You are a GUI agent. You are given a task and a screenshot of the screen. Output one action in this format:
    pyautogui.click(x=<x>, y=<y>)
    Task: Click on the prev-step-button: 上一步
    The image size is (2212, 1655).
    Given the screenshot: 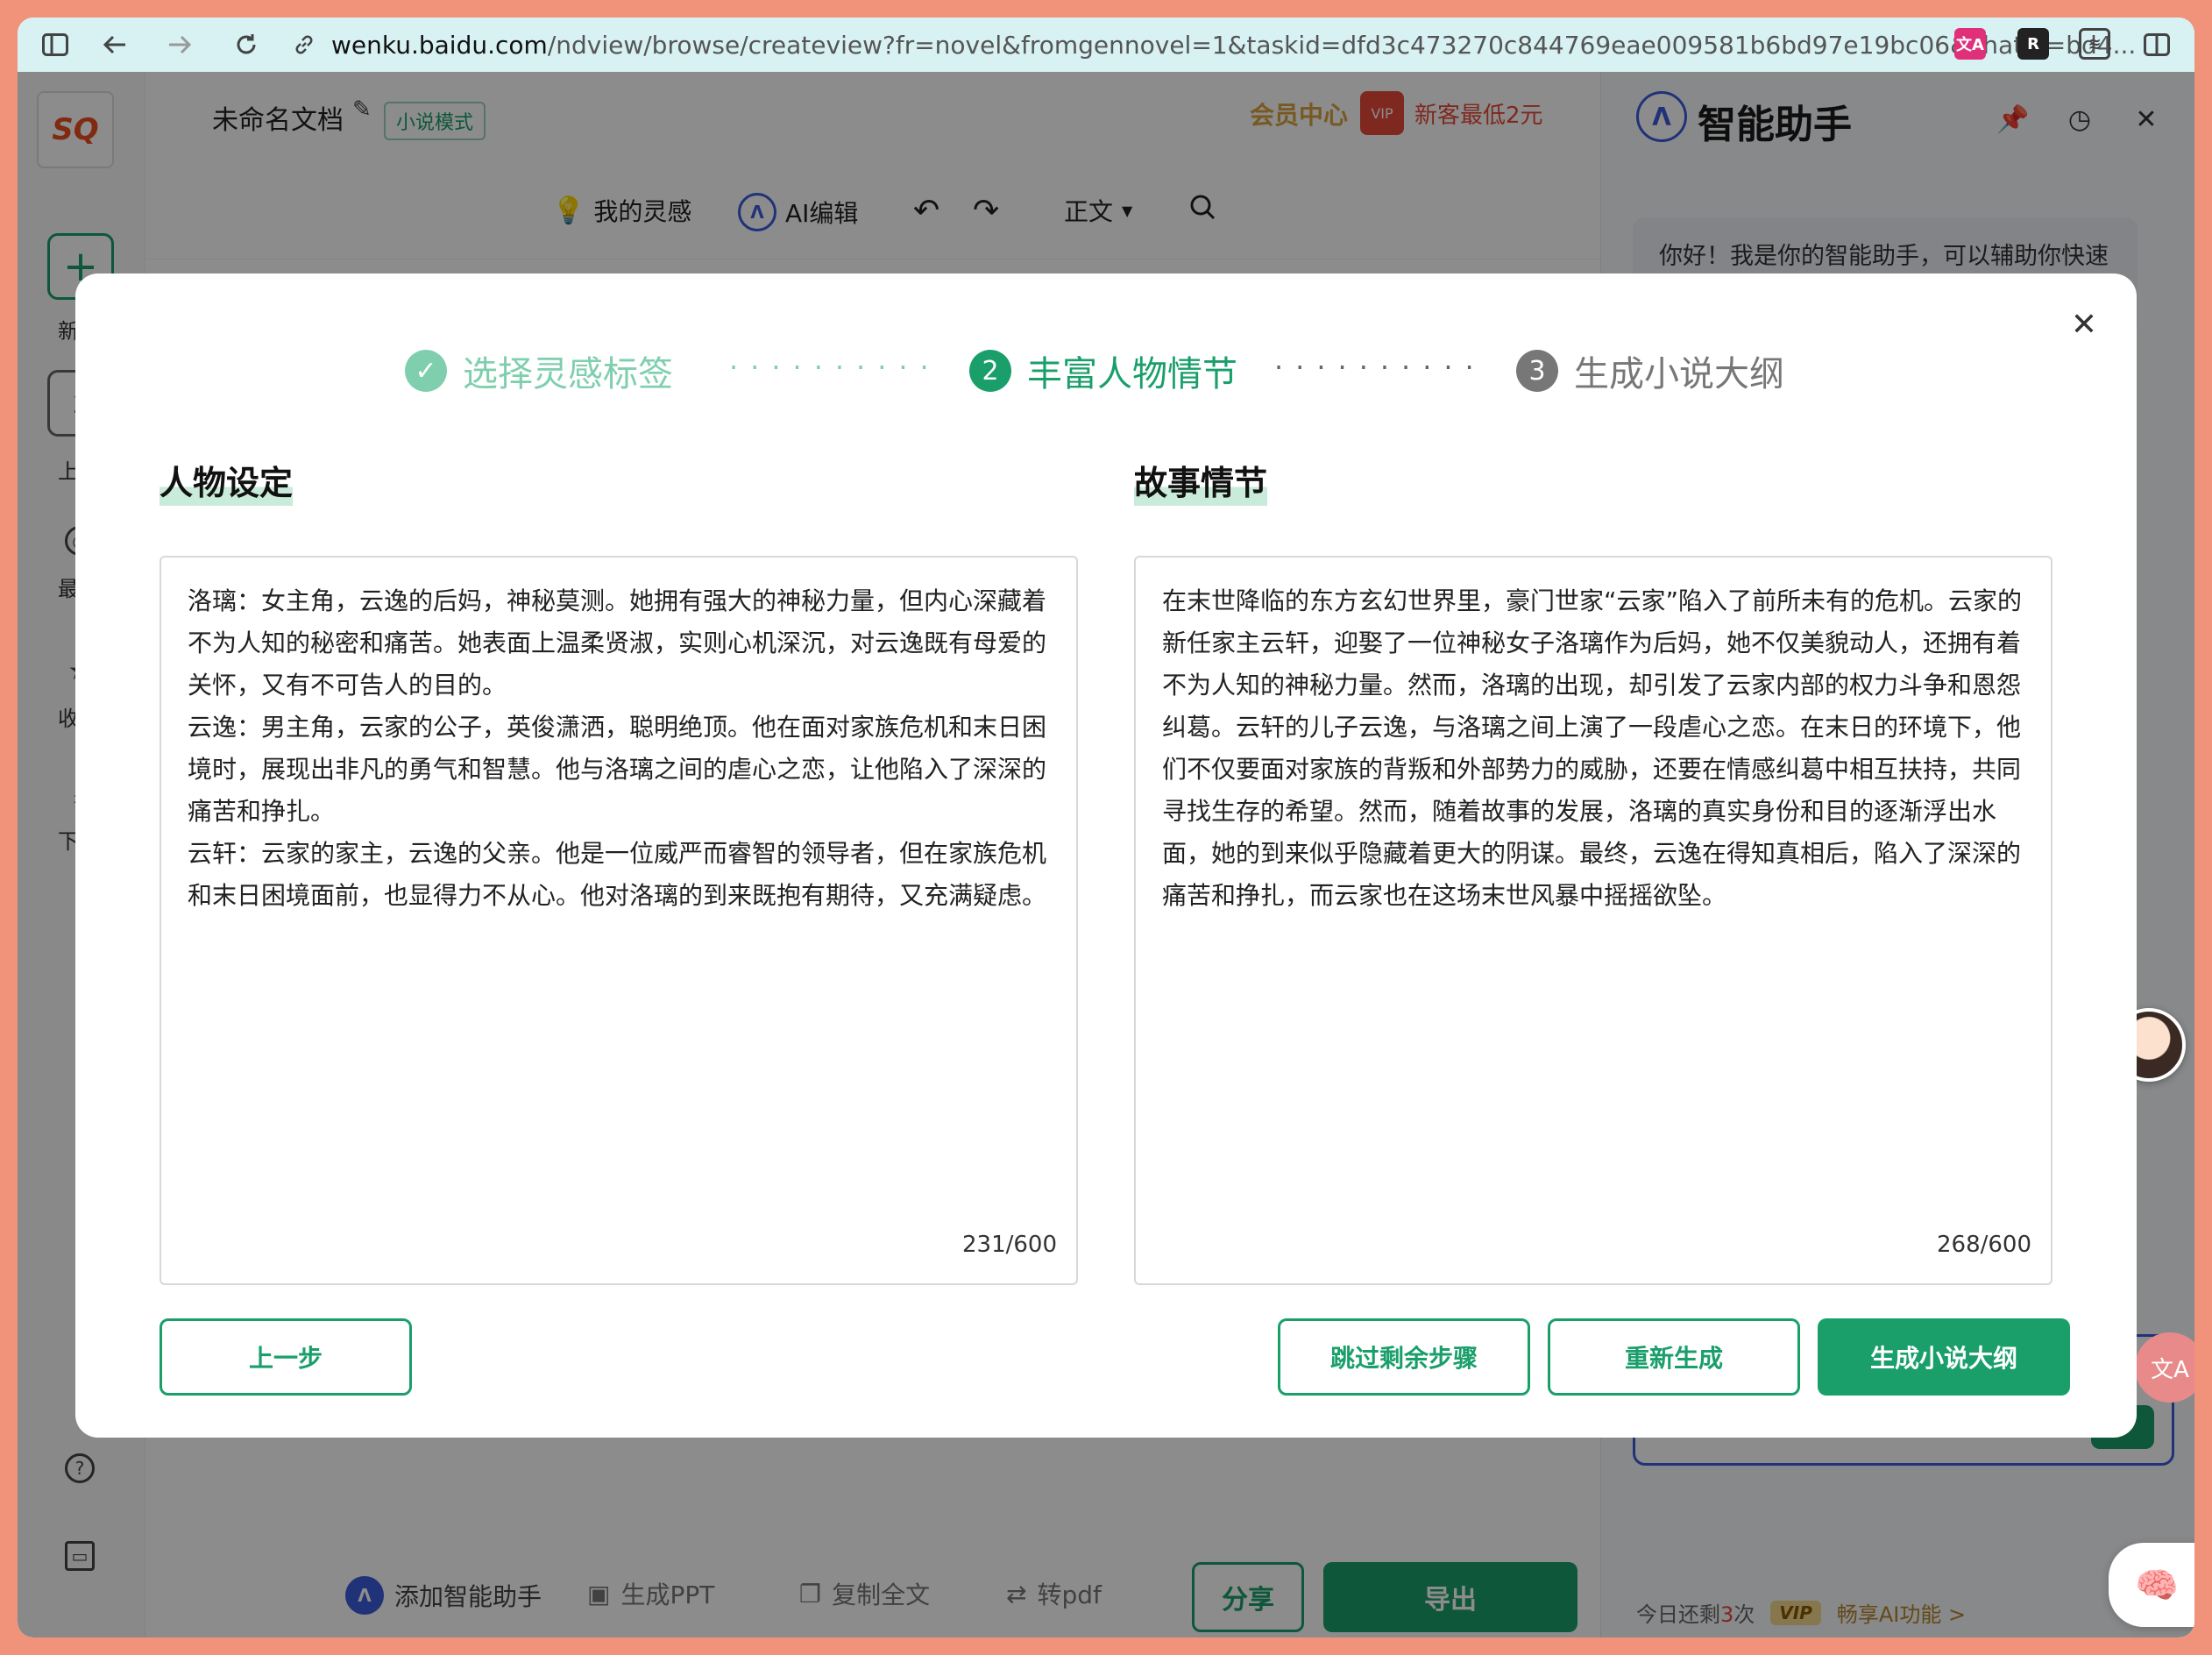 What is the action you would take?
    pyautogui.click(x=286, y=1357)
    